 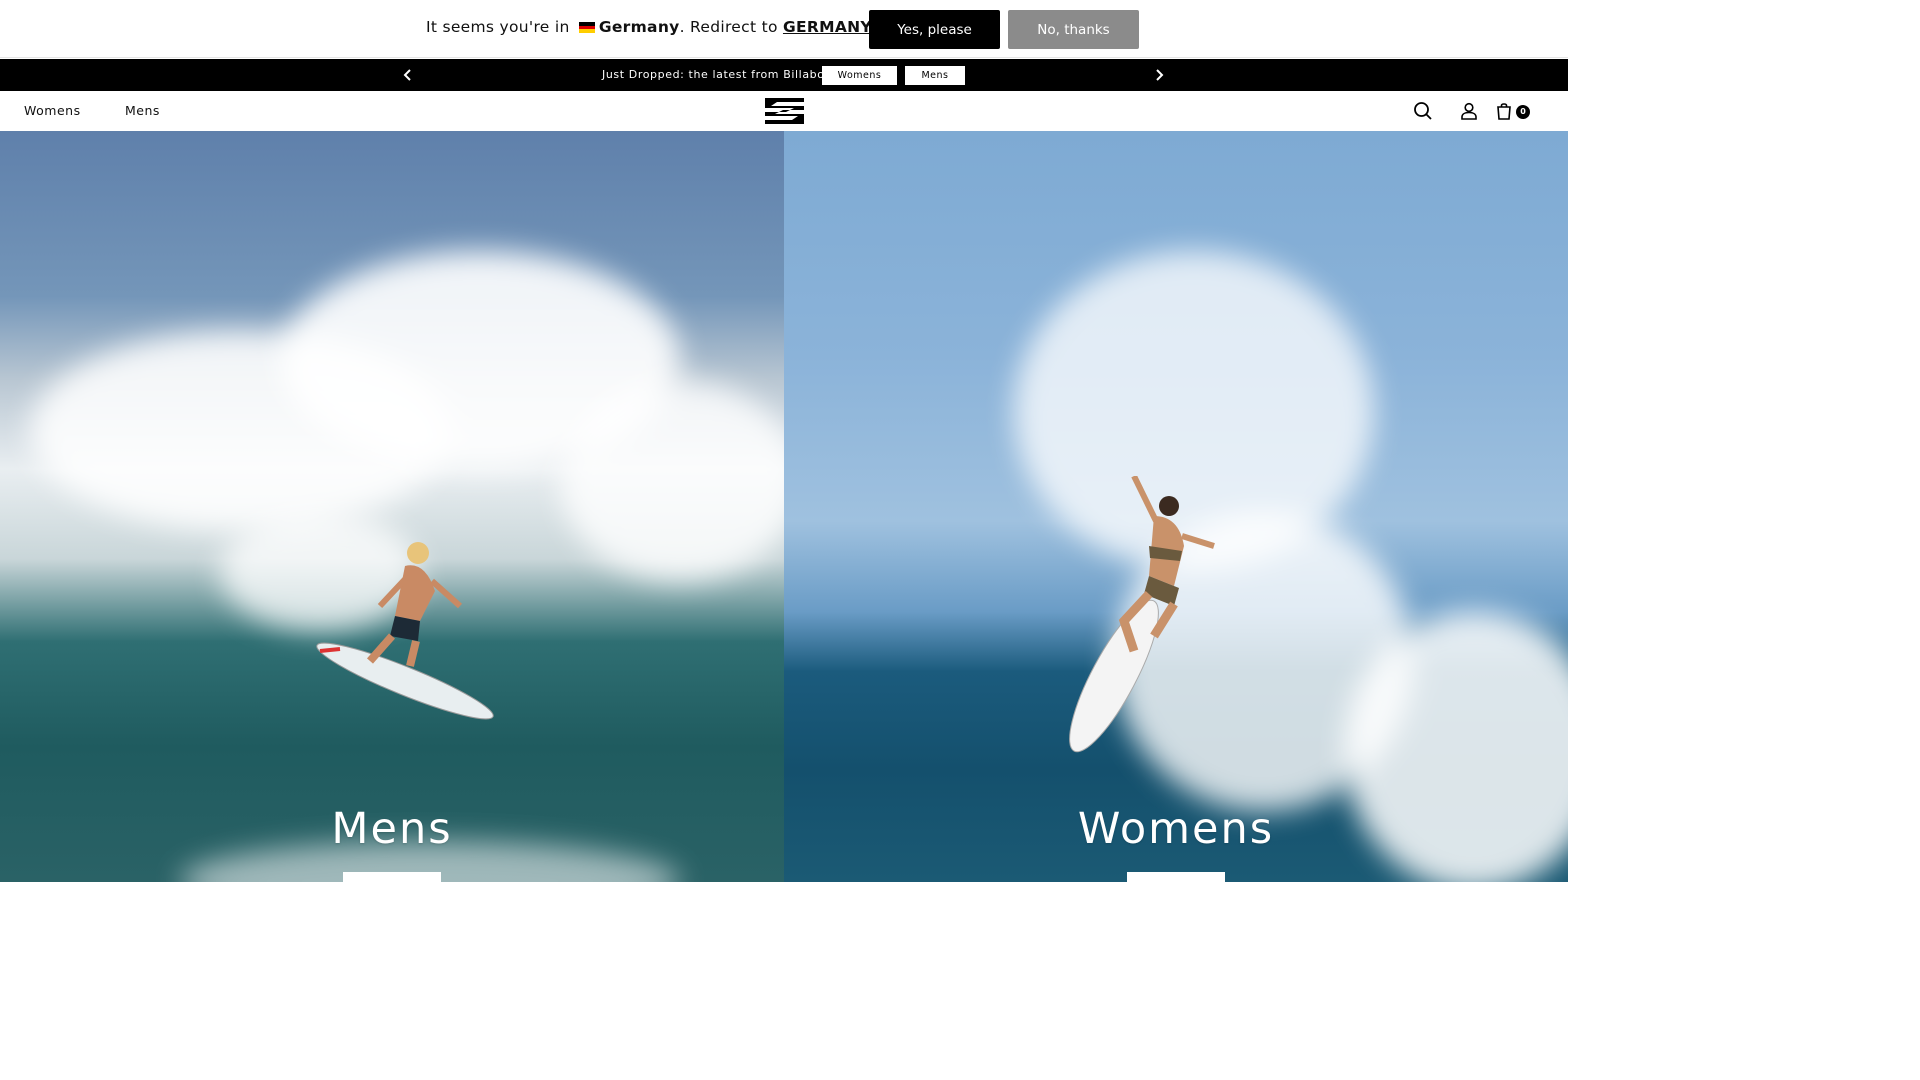 I want to click on nav-item-womens: Womens, so click(x=52, y=110).